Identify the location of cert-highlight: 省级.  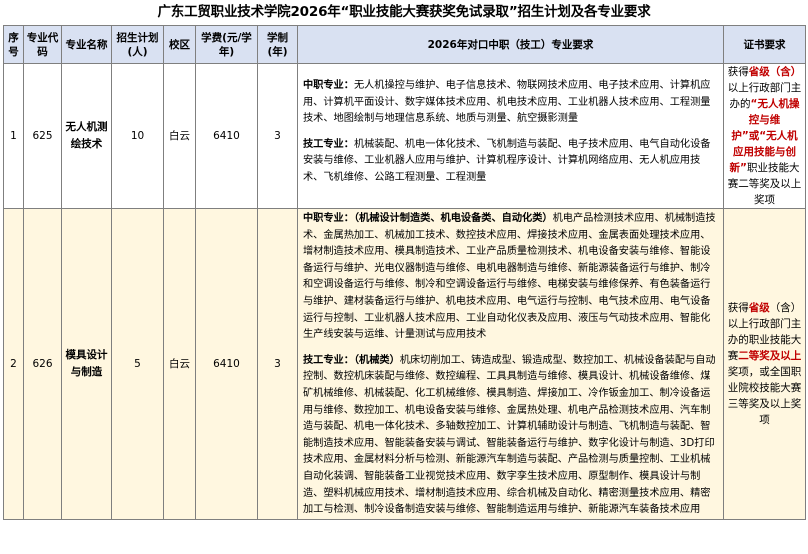
(759, 307).